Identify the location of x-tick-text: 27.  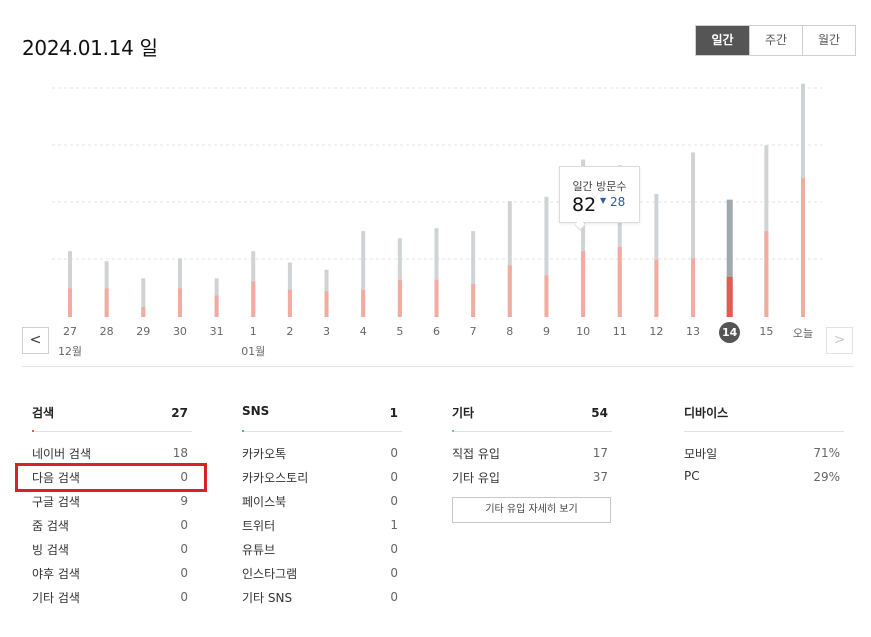
(70, 331).